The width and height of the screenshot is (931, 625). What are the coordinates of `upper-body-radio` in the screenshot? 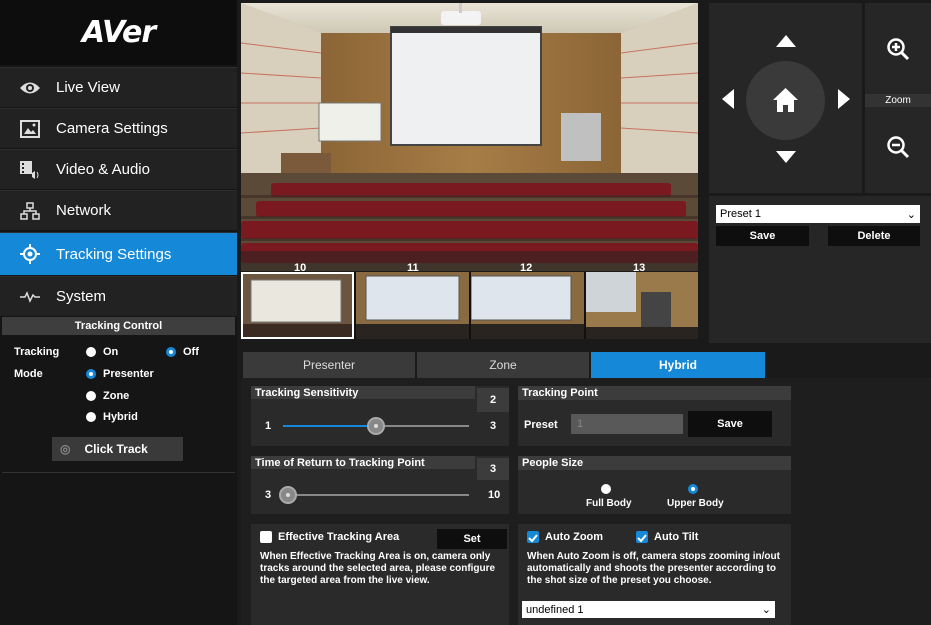 It's located at (693, 489).